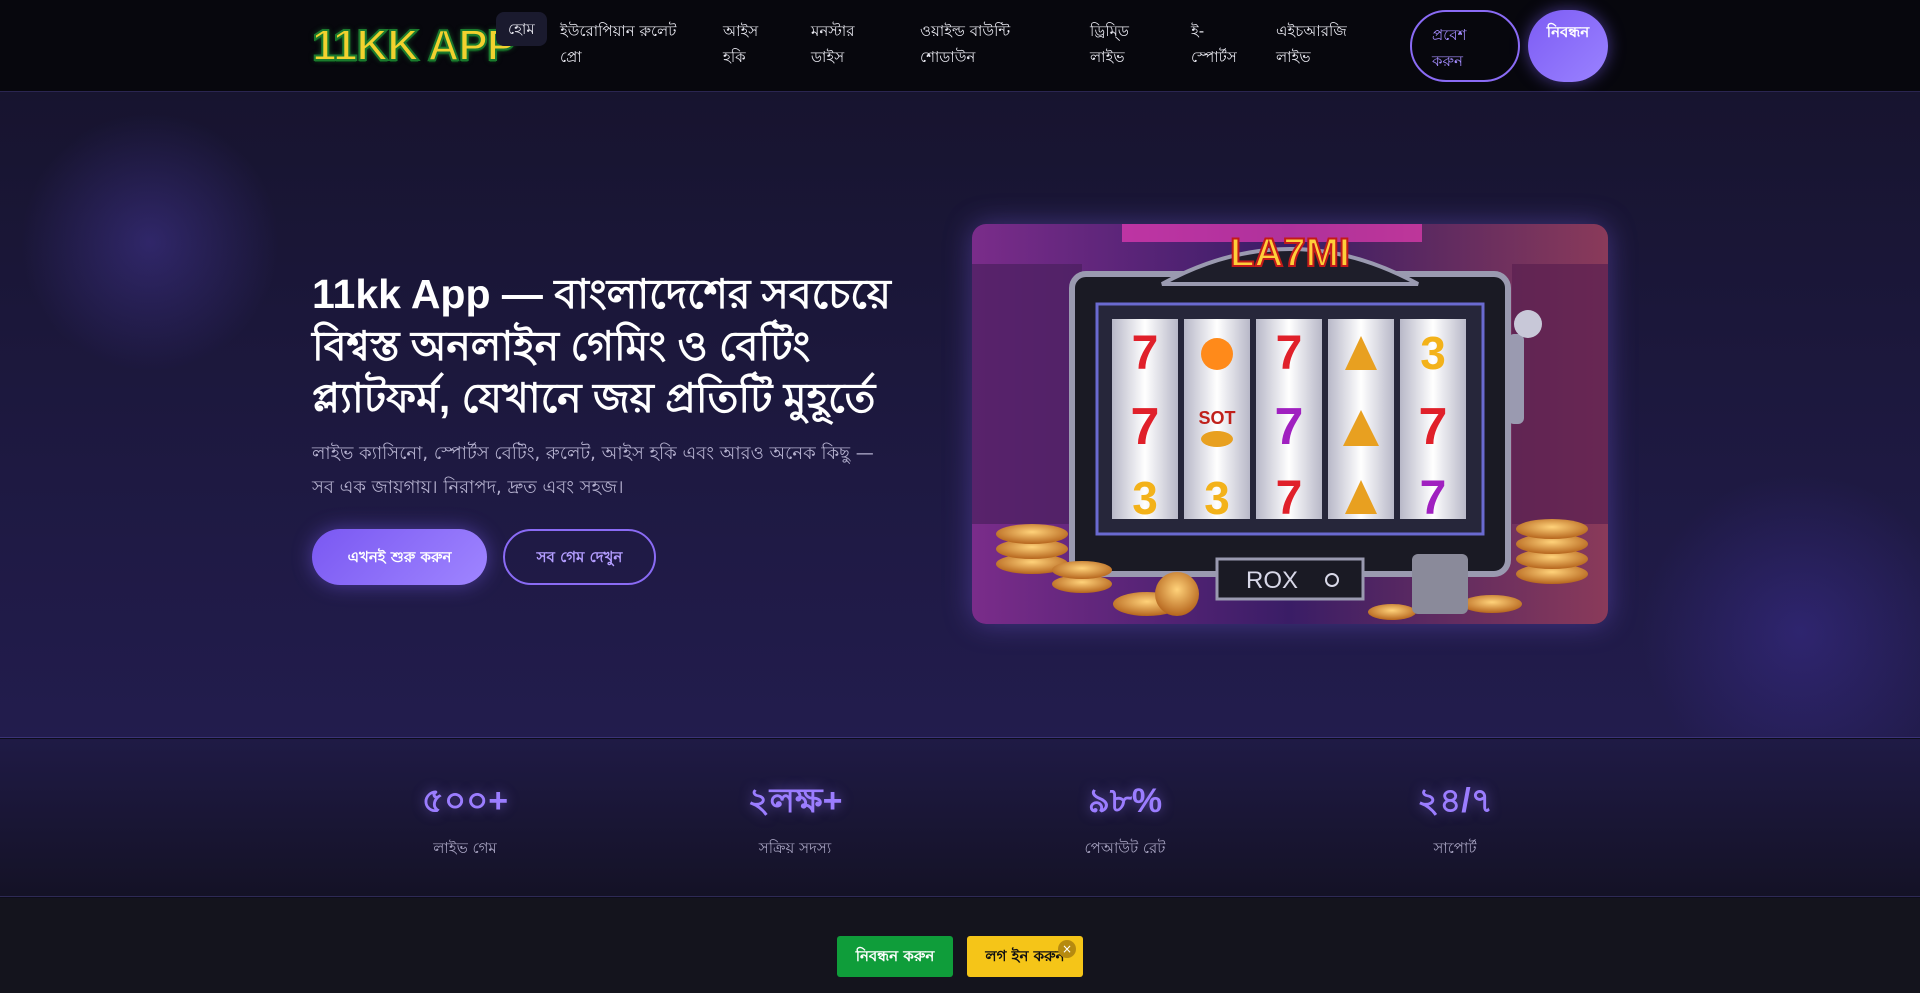 The height and width of the screenshot is (993, 1920). Describe the element at coordinates (795, 848) in the screenshot. I see `stat-label: সক্রিয় সদস্য` at that location.